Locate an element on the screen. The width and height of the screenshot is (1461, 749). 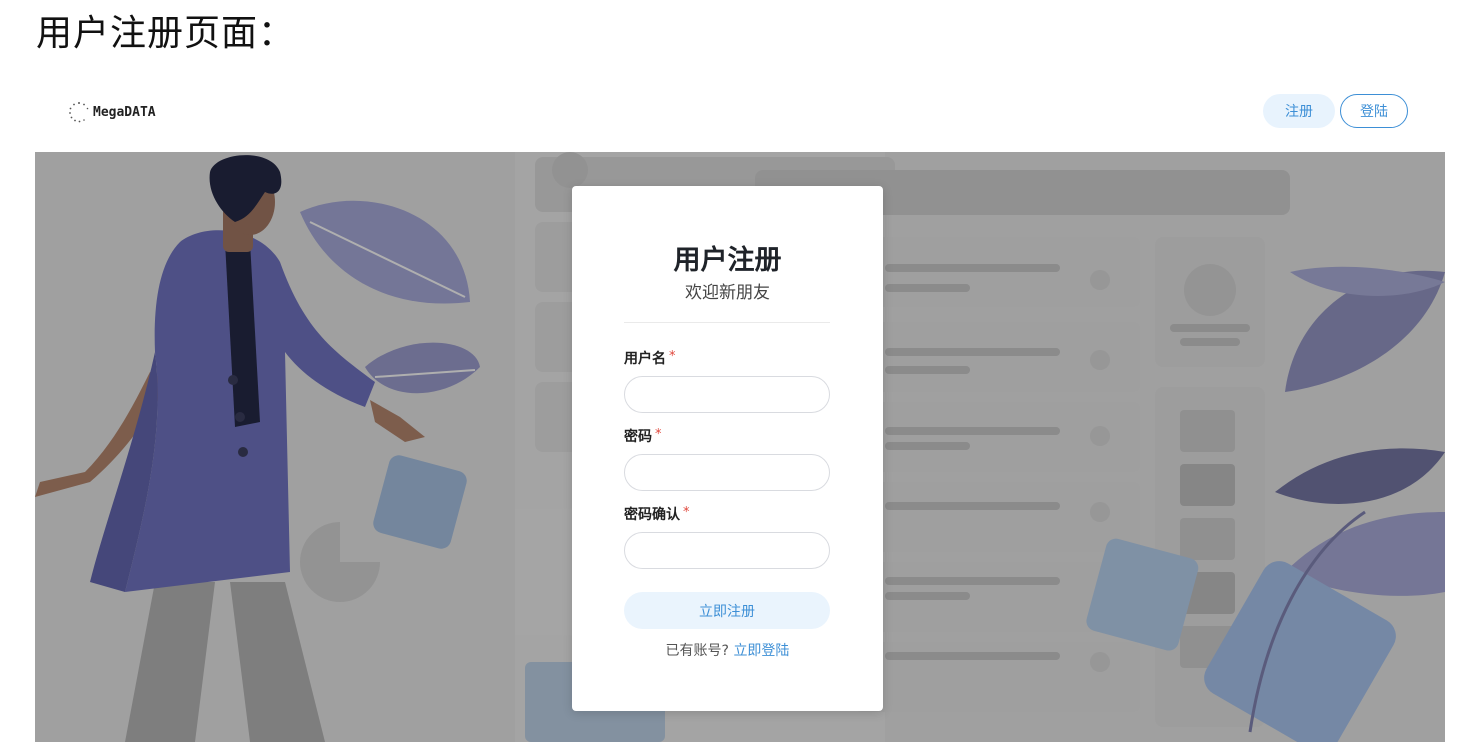
card-divider is located at coordinates (727, 322).